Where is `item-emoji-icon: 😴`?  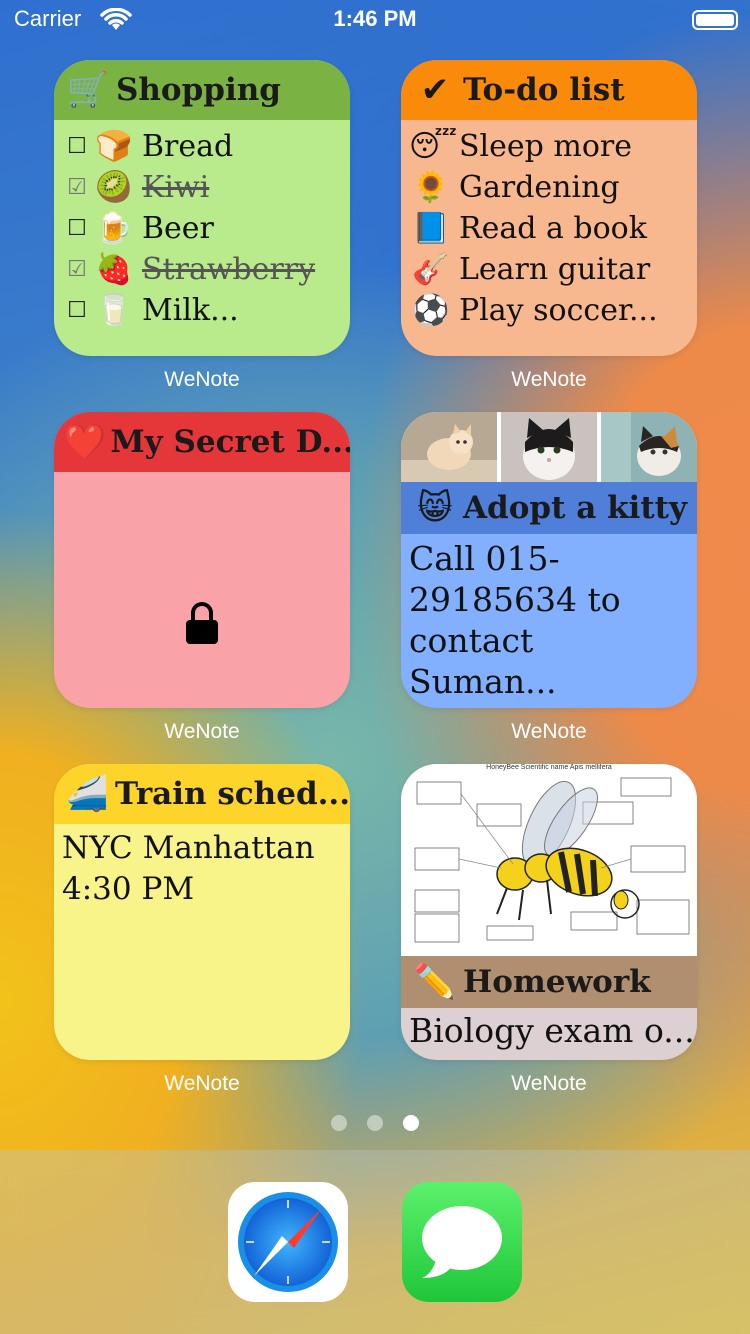 item-emoji-icon: 😴 is located at coordinates (433, 146).